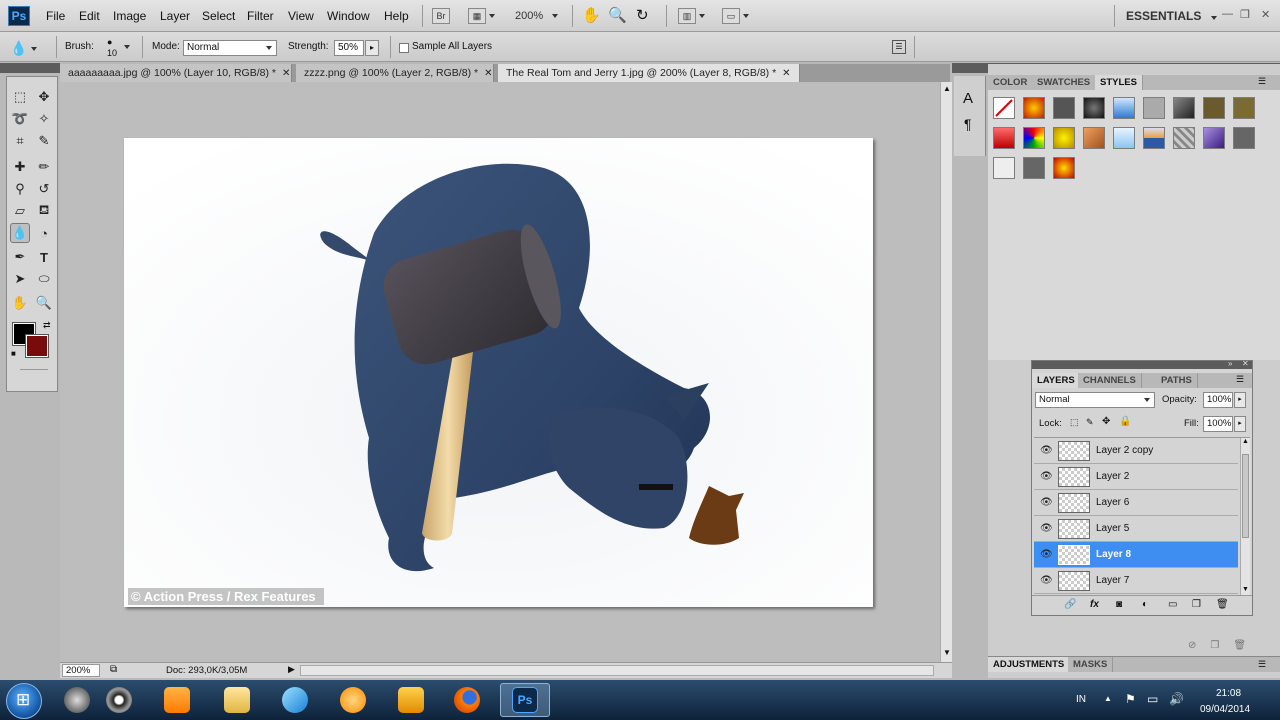 Image resolution: width=1280 pixels, height=720 pixels. Describe the element at coordinates (591, 15) in the screenshot. I see `hand-tool-icon: ✋` at that location.